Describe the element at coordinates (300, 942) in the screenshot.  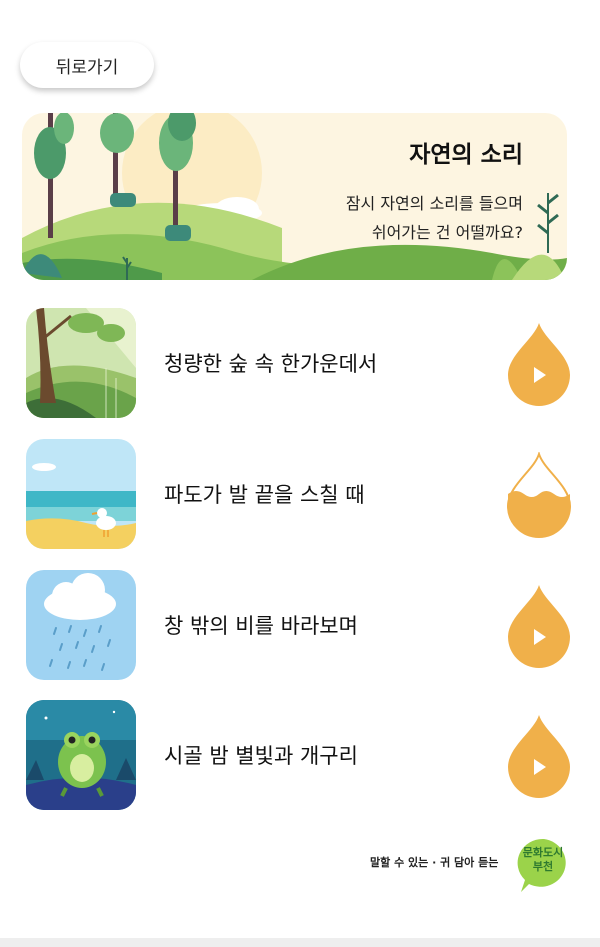
I see `bottom-bar` at that location.